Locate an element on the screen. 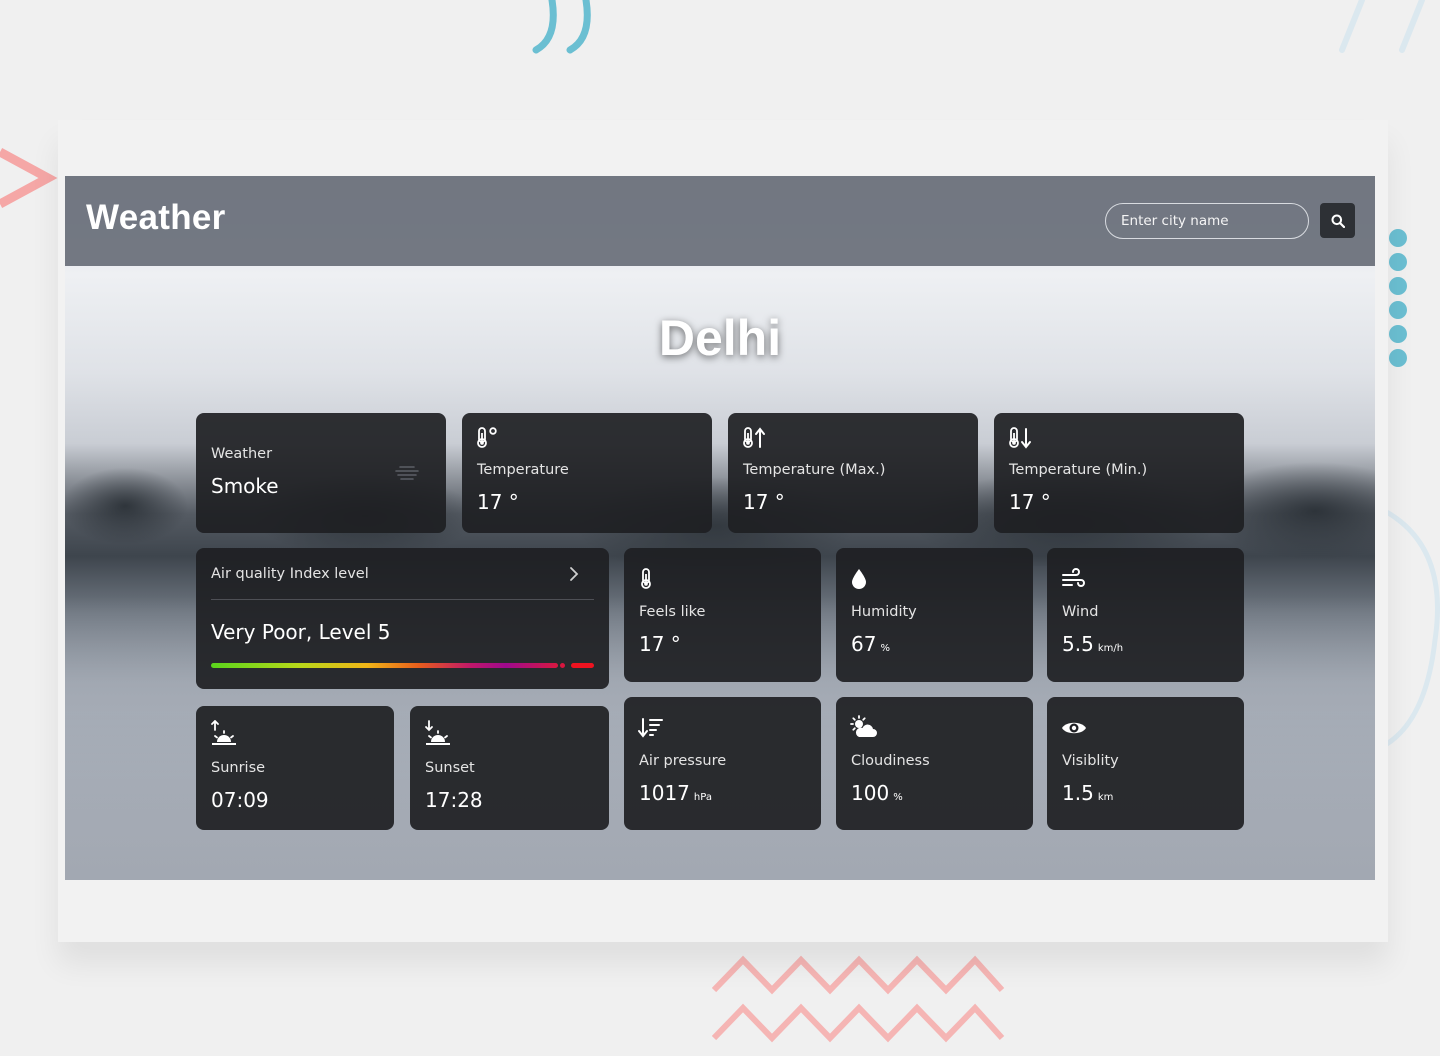 Image resolution: width=1440 pixels, height=1056 pixels. visibility-card: Visiblity 1.5 km is located at coordinates (1145, 763).